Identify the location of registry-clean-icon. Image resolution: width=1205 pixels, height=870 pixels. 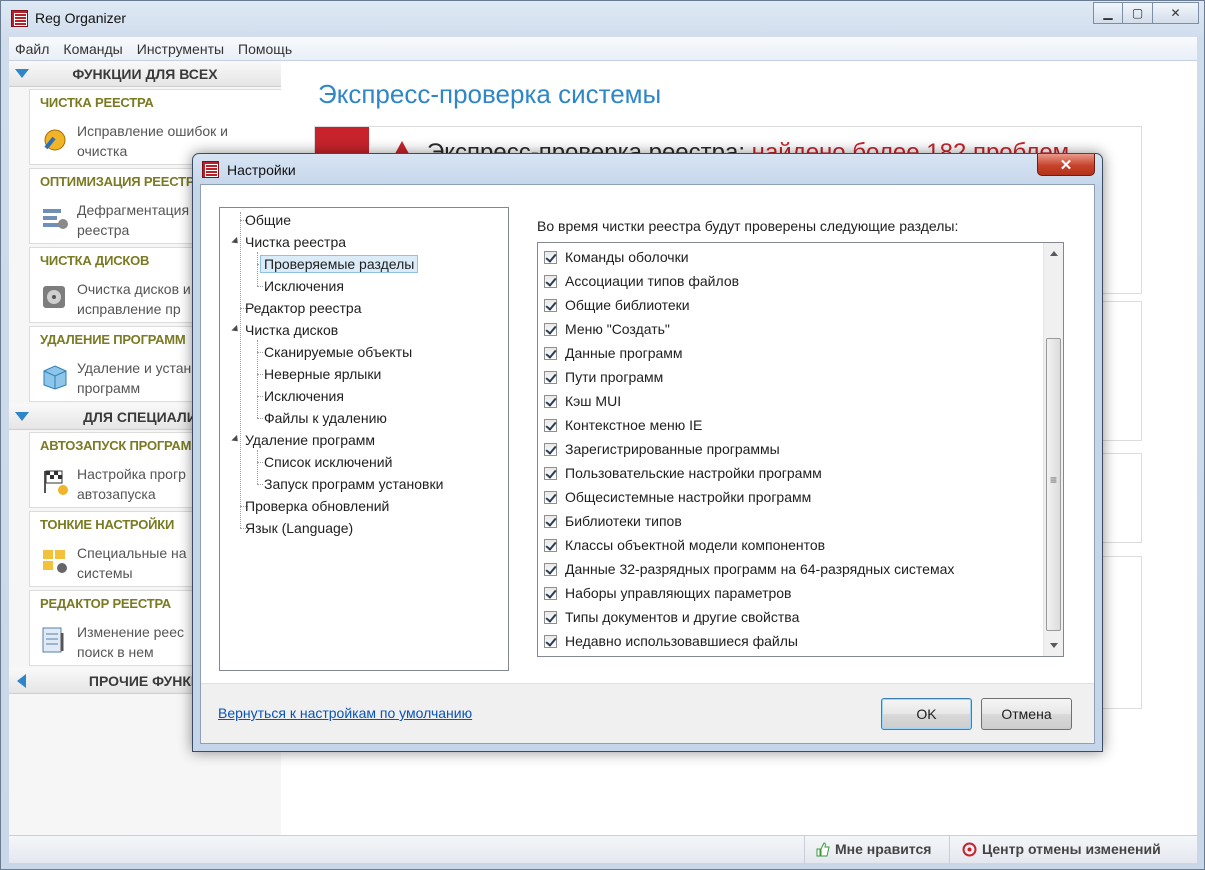
(55, 140).